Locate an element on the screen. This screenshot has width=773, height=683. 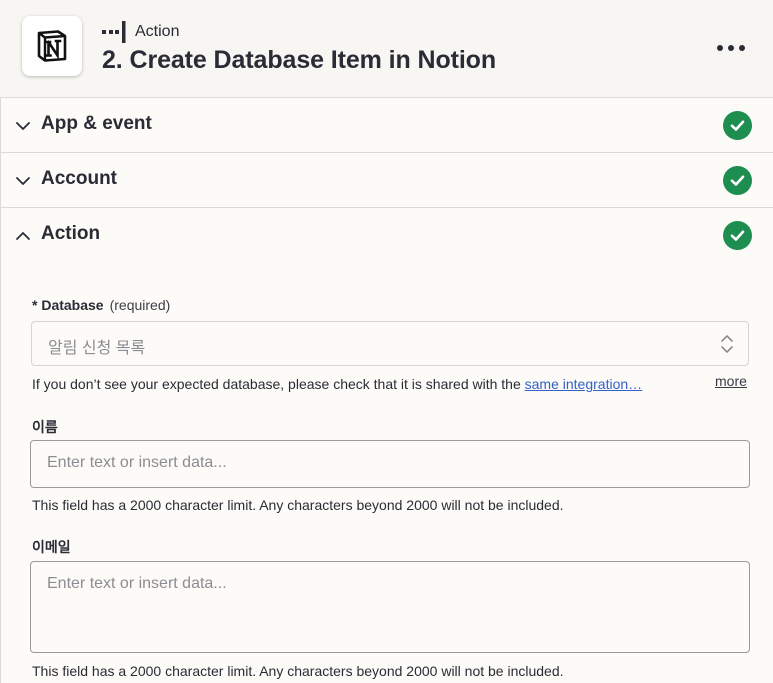
section-account: Account is located at coordinates (386, 180).